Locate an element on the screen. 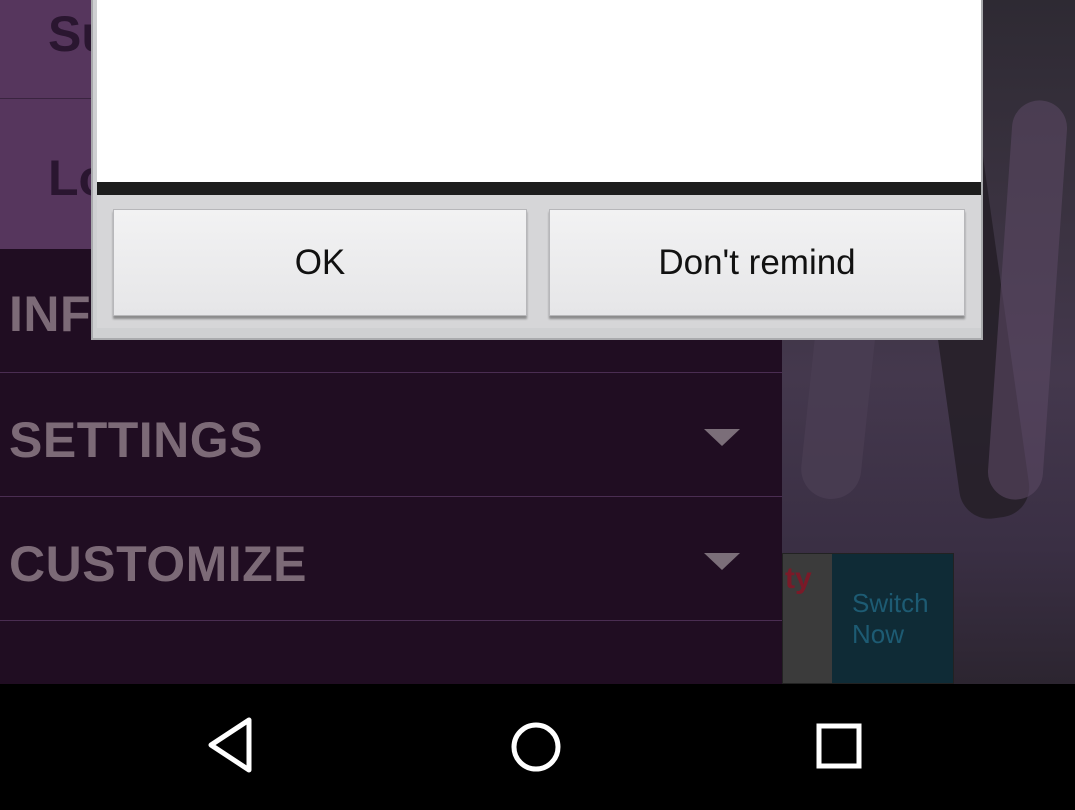 The height and width of the screenshot is (810, 1075). ad-cta: Switch Now is located at coordinates (892, 618).